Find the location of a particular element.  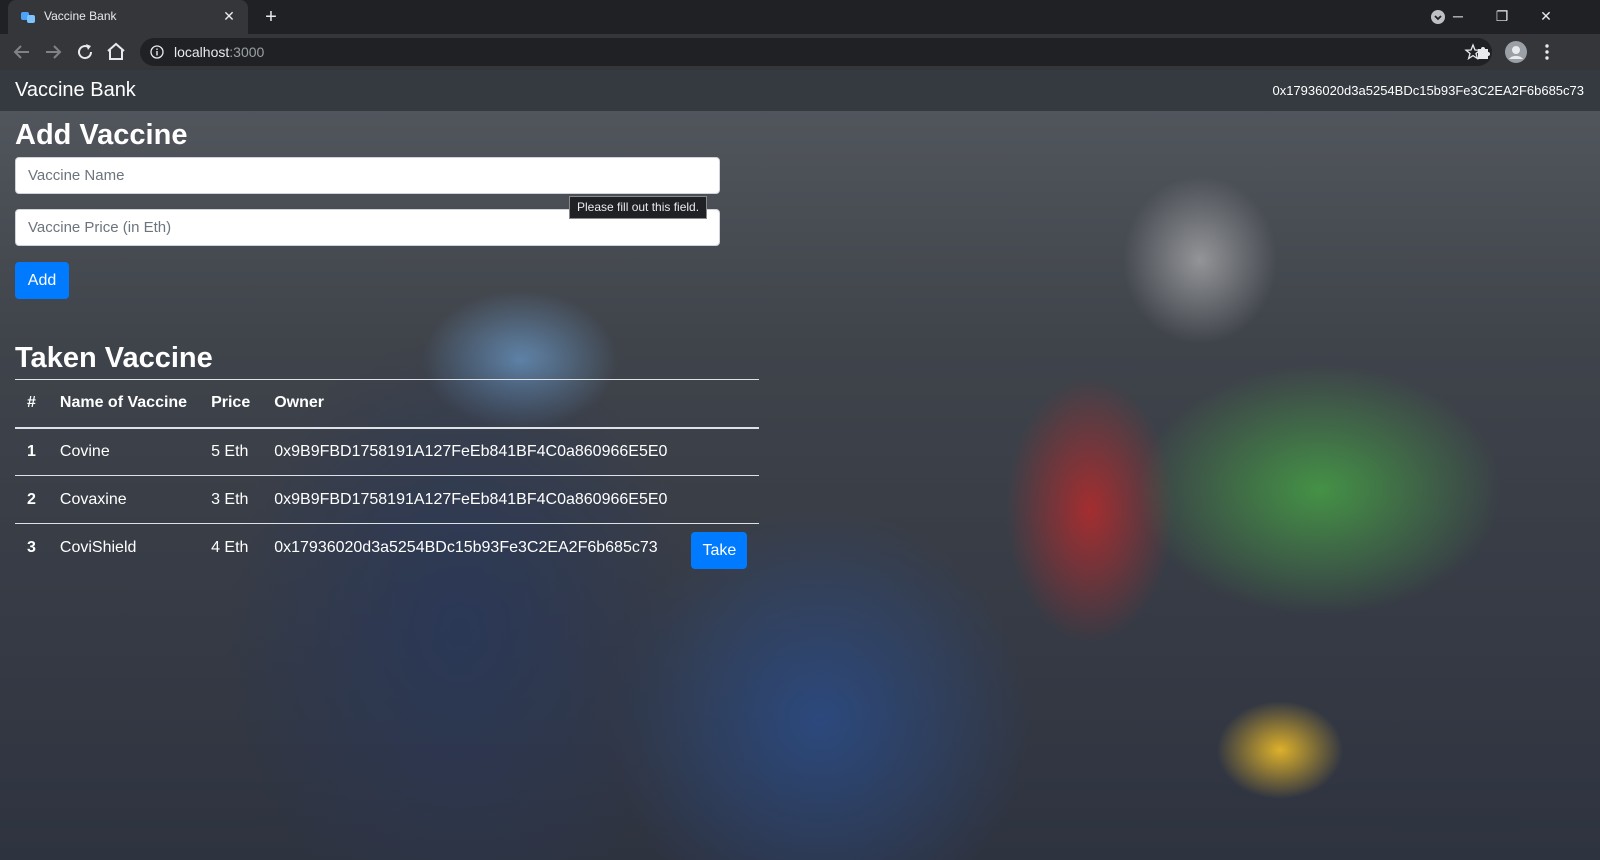

add-vaccine-button: Add is located at coordinates (42, 280).